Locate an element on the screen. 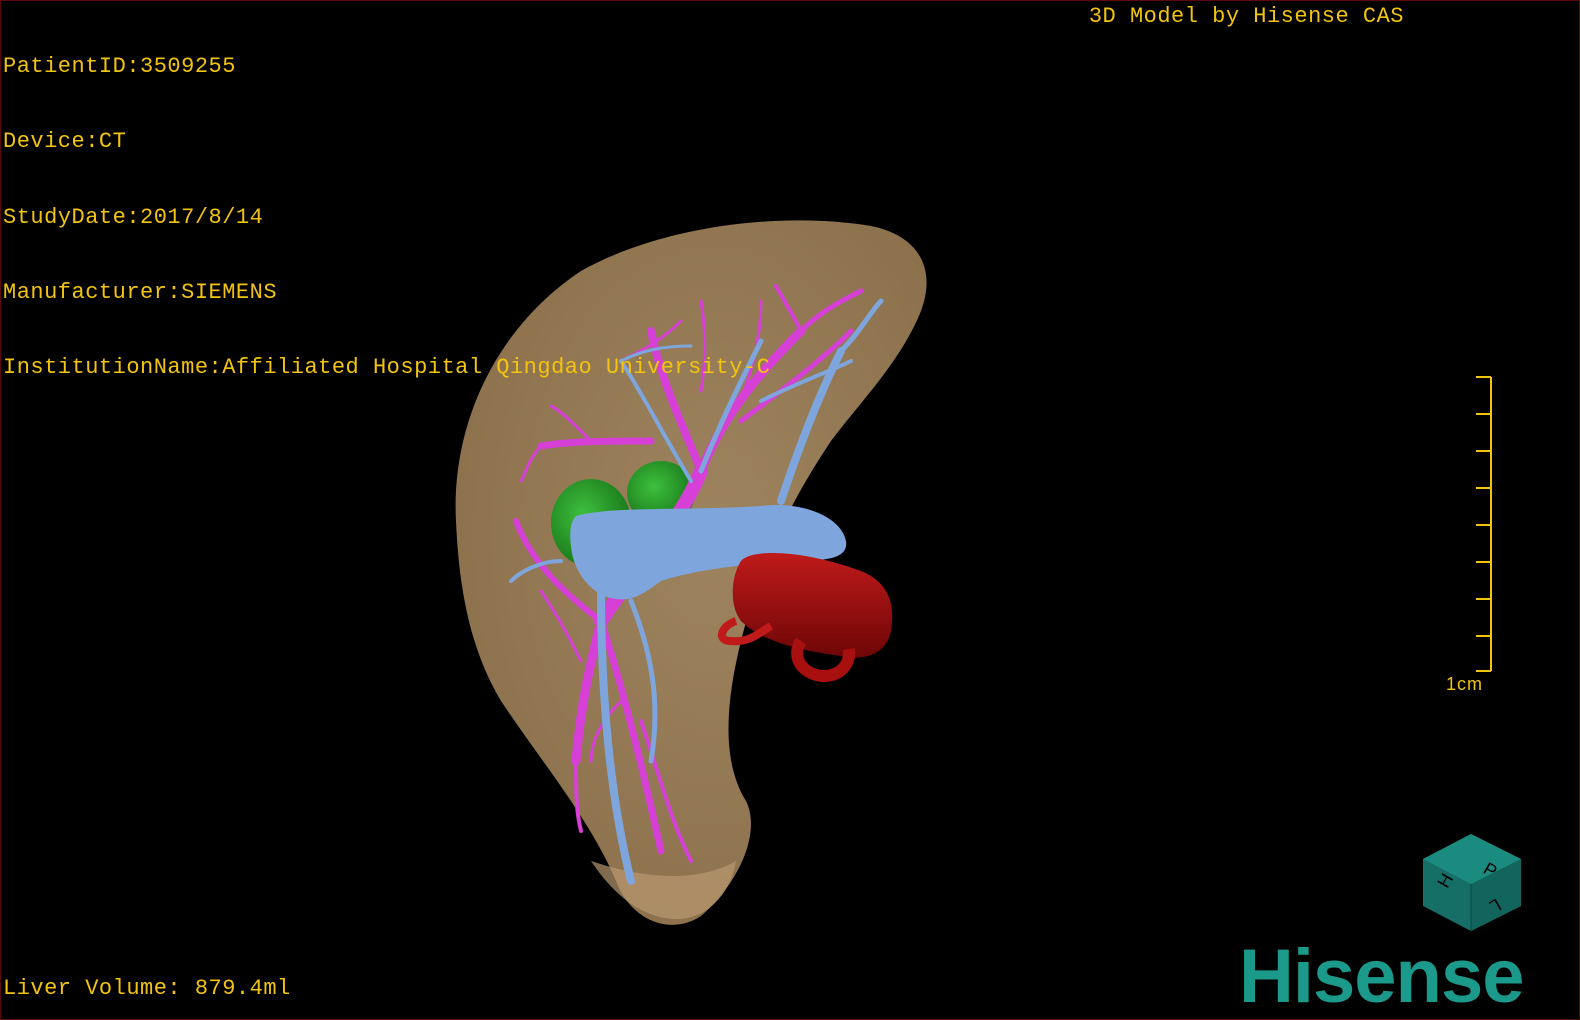  scale-bar-label: 1cm is located at coordinates (1465, 684).